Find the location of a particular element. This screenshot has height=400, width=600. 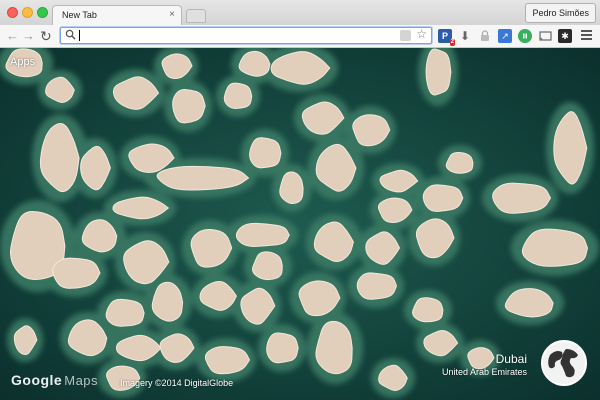

location-city: Dubai is located at coordinates (511, 359).